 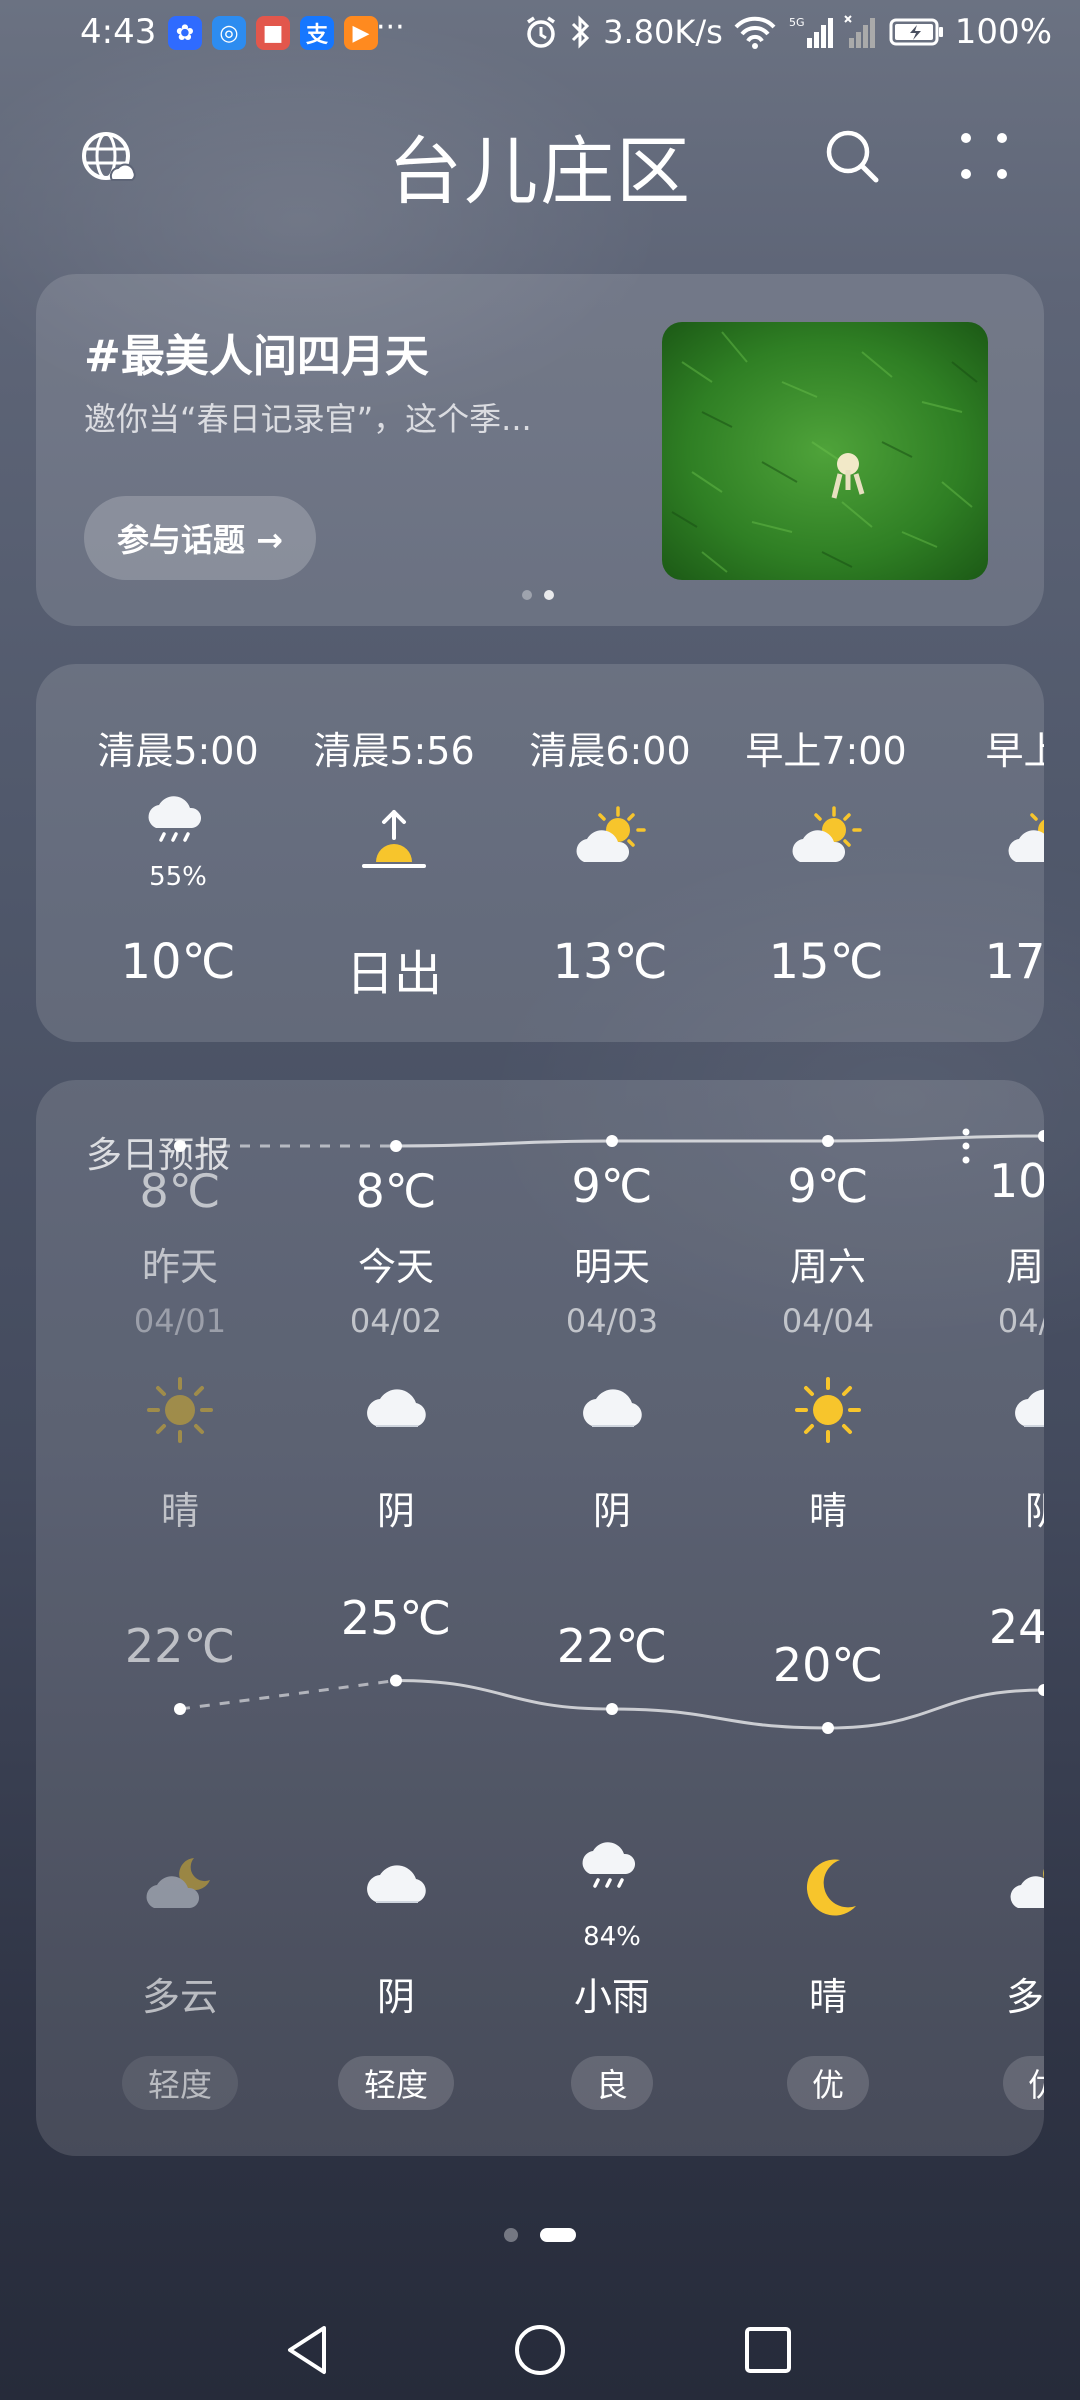 I want to click on page-dot, so click(x=511, y=2235).